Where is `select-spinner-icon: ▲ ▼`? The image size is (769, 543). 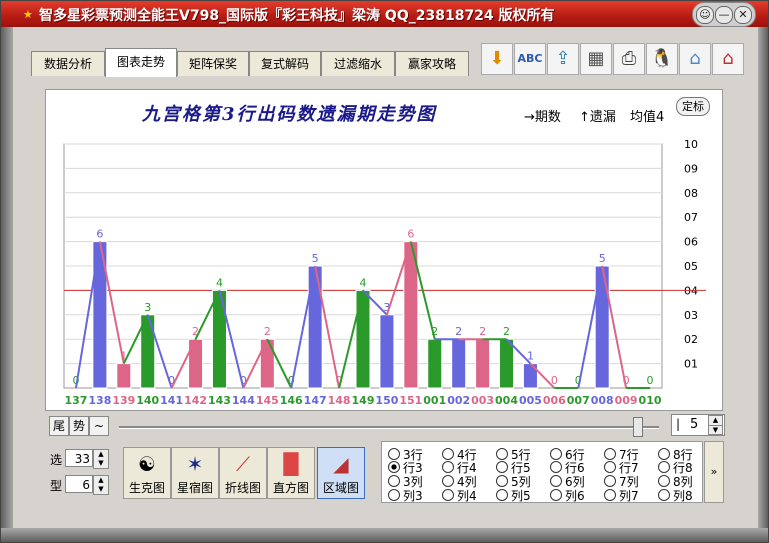 select-spinner-icon: ▲ ▼ is located at coordinates (101, 459).